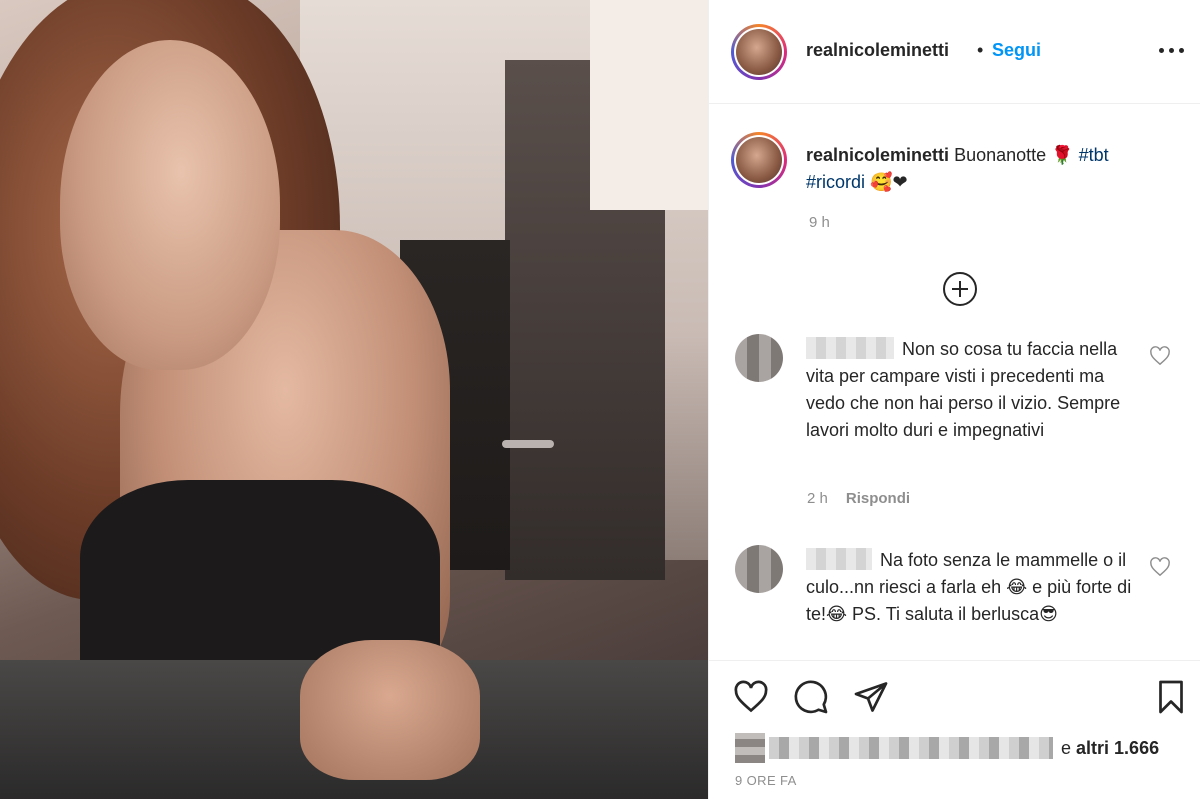 Image resolution: width=1200 pixels, height=799 pixels. What do you see at coordinates (954, 729) in the screenshot?
I see `post-actions: e altri 1.666 9 ORE FA` at bounding box center [954, 729].